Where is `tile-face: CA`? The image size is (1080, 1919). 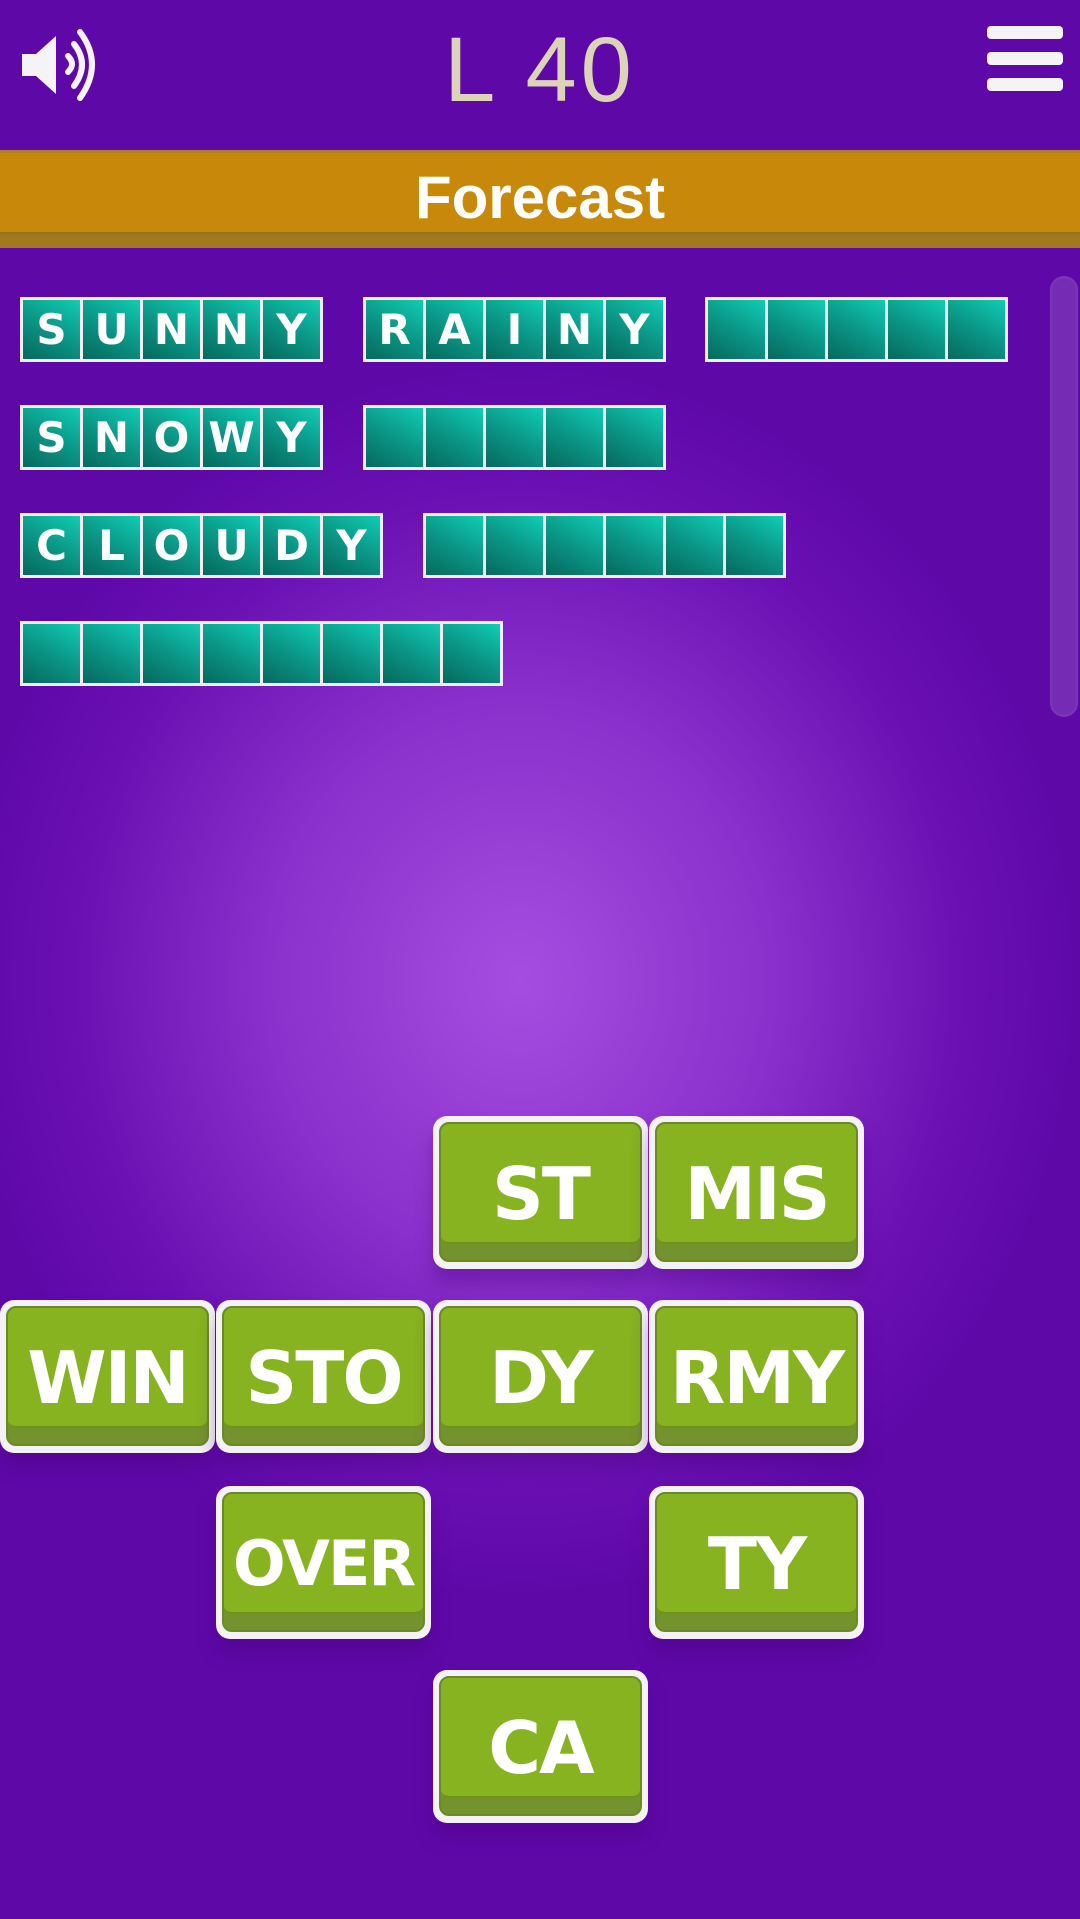
tile-face: CA is located at coordinates (540, 1746).